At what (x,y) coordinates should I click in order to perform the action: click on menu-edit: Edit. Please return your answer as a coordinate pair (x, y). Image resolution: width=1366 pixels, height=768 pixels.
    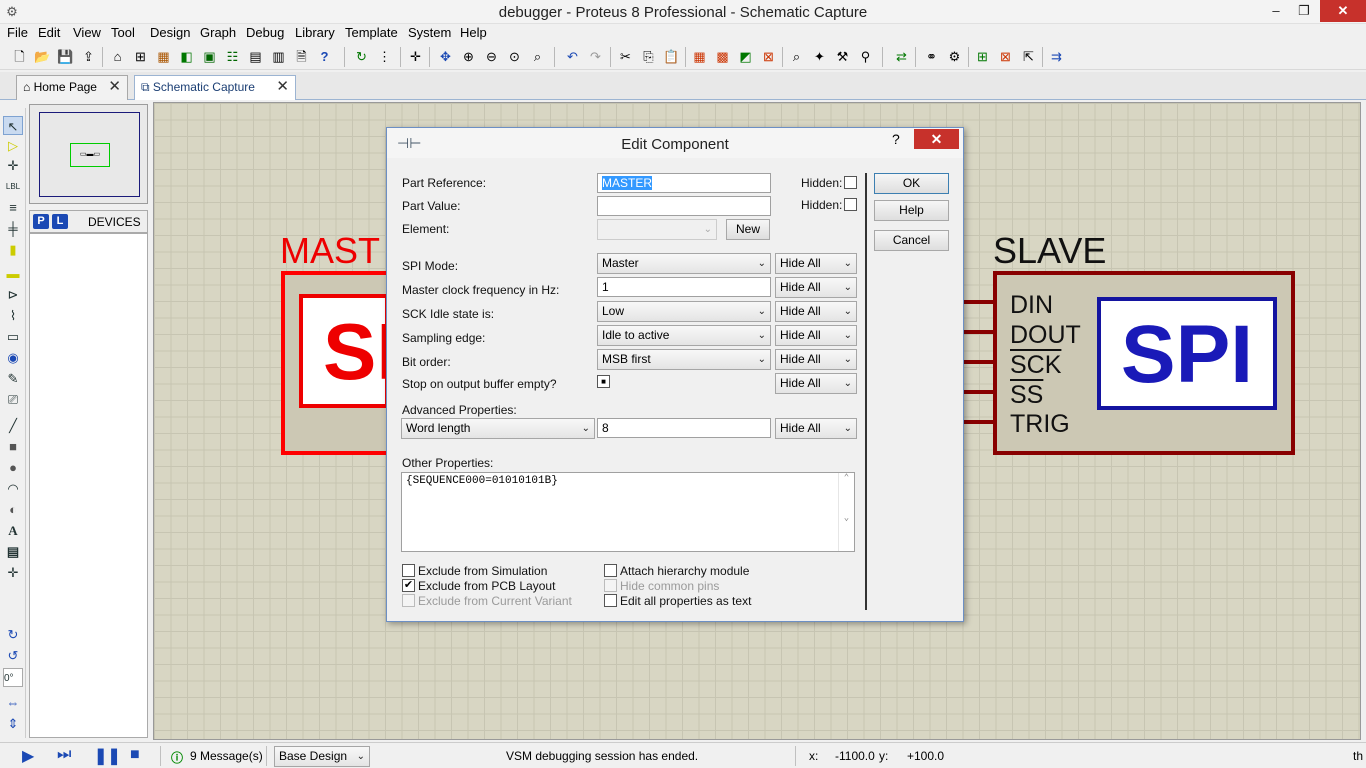
    Looking at the image, I should click on (49, 32).